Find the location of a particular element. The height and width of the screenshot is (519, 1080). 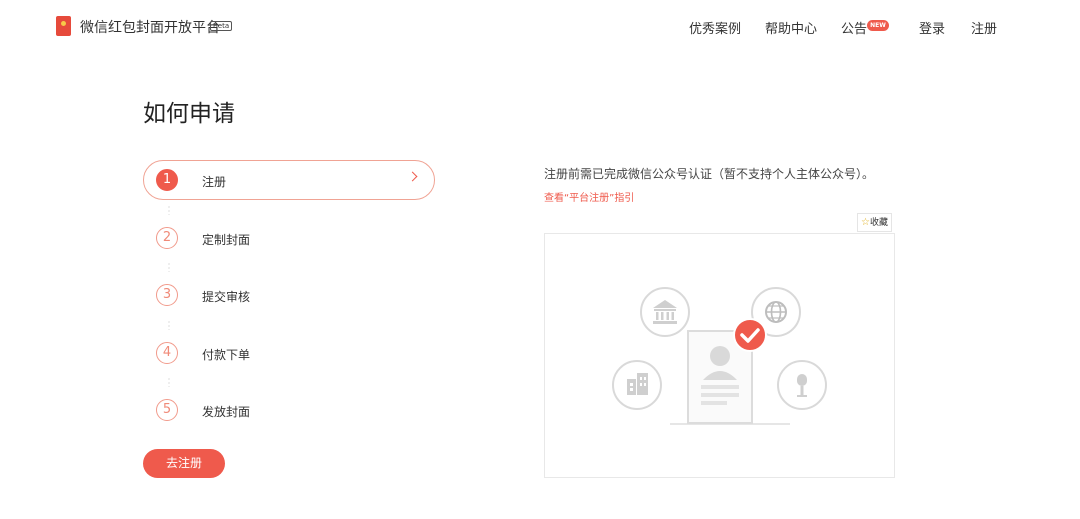

office-building-icon is located at coordinates (637, 385).